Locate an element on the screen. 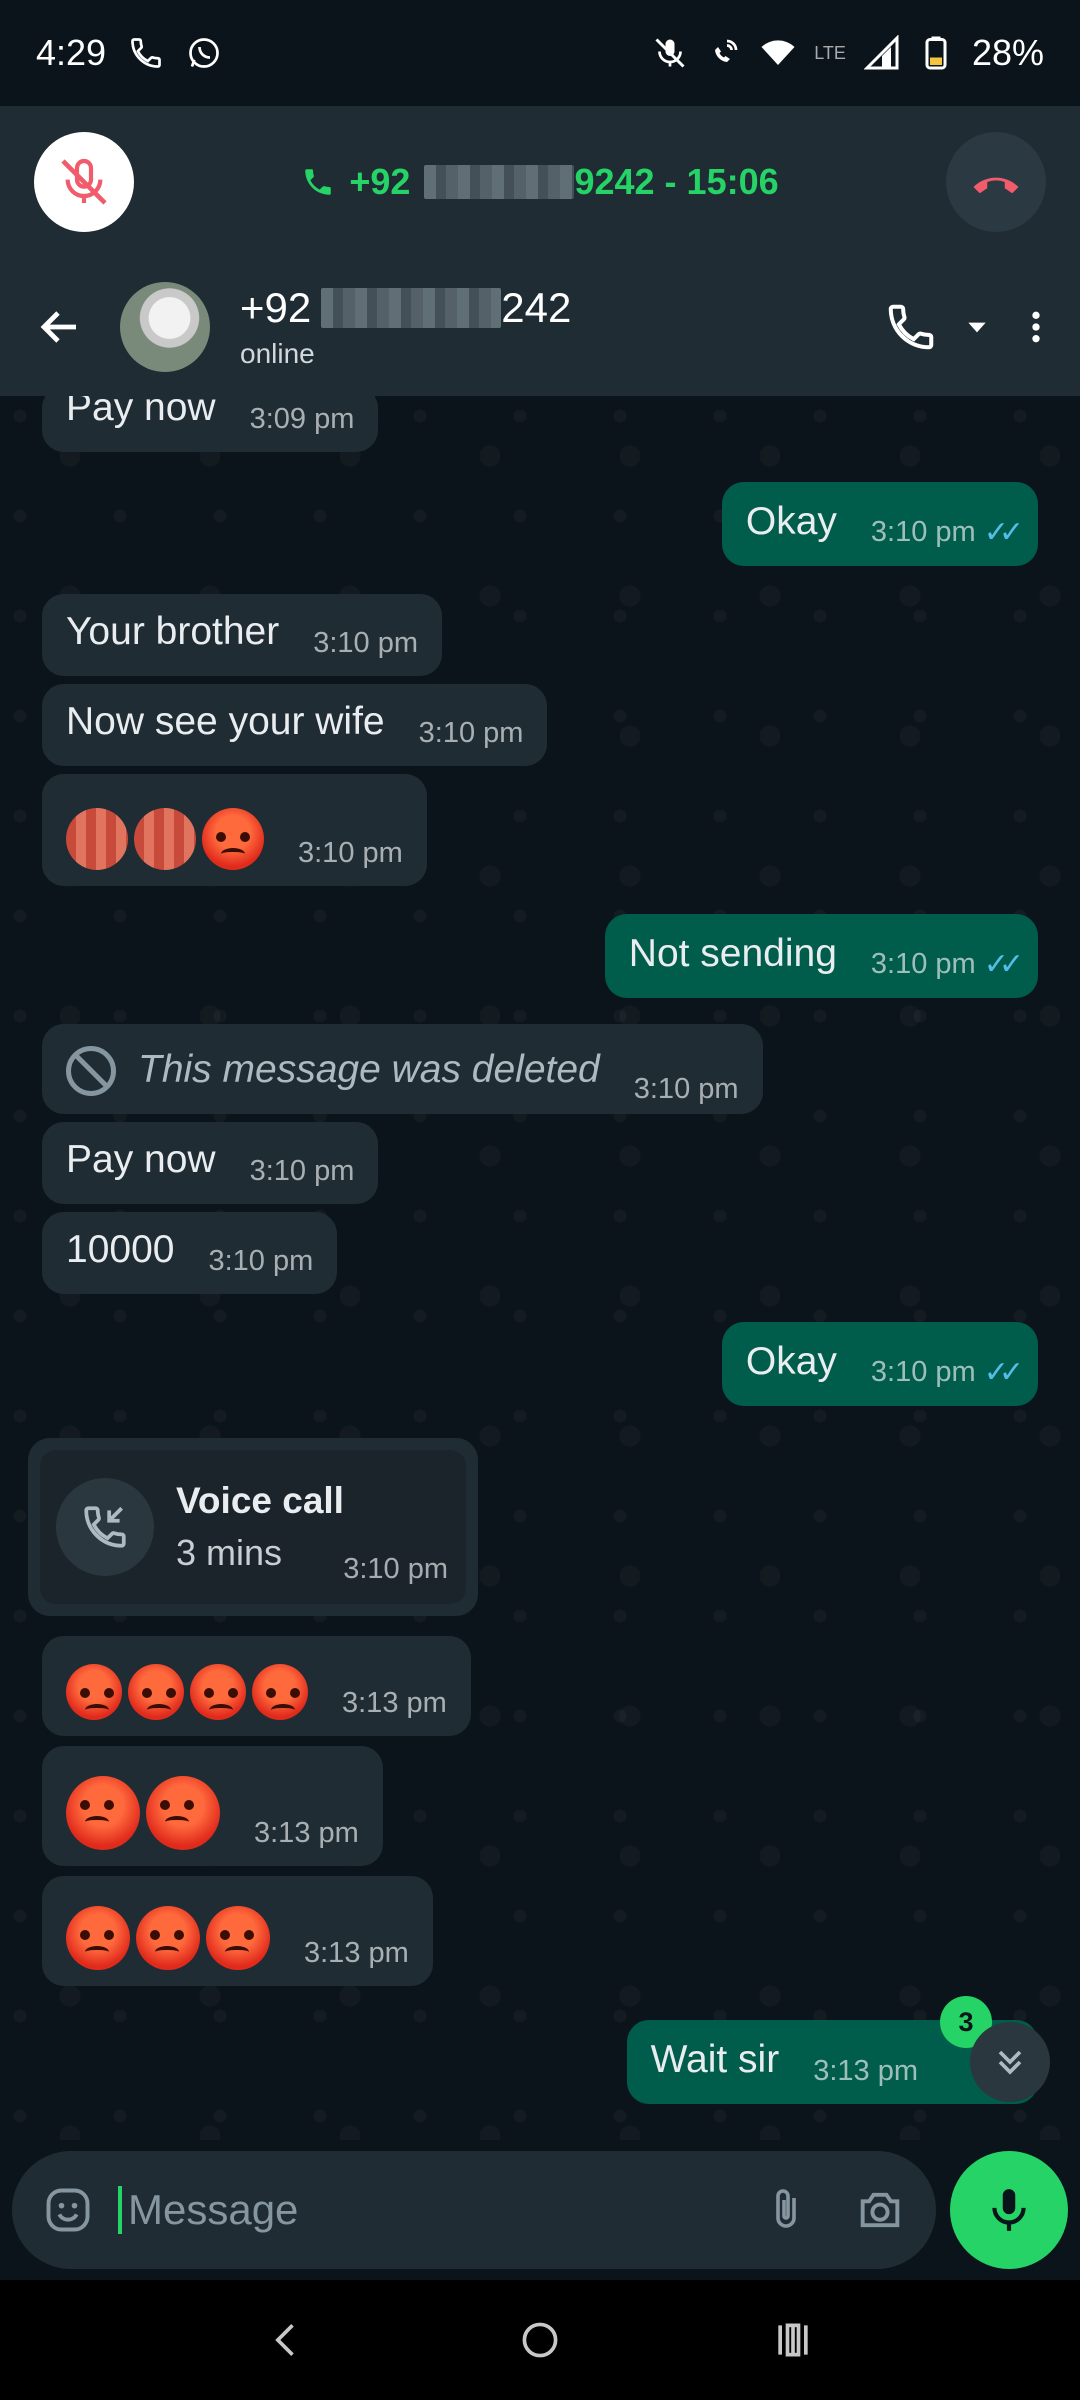 This screenshot has height=2400, width=1080. mic-icon is located at coordinates (1009, 2210).